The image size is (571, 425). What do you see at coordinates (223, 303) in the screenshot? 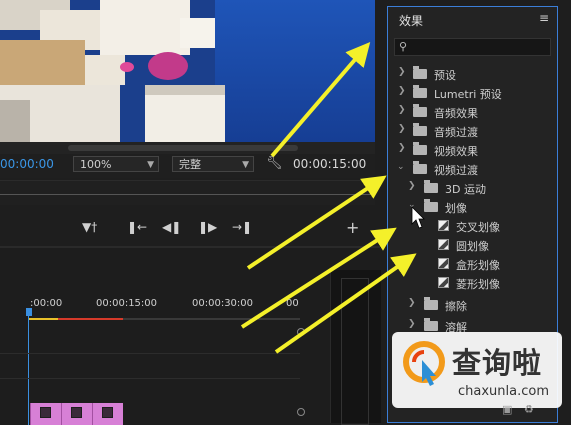
I see `ruler-label: 00:00:30:00` at bounding box center [223, 303].